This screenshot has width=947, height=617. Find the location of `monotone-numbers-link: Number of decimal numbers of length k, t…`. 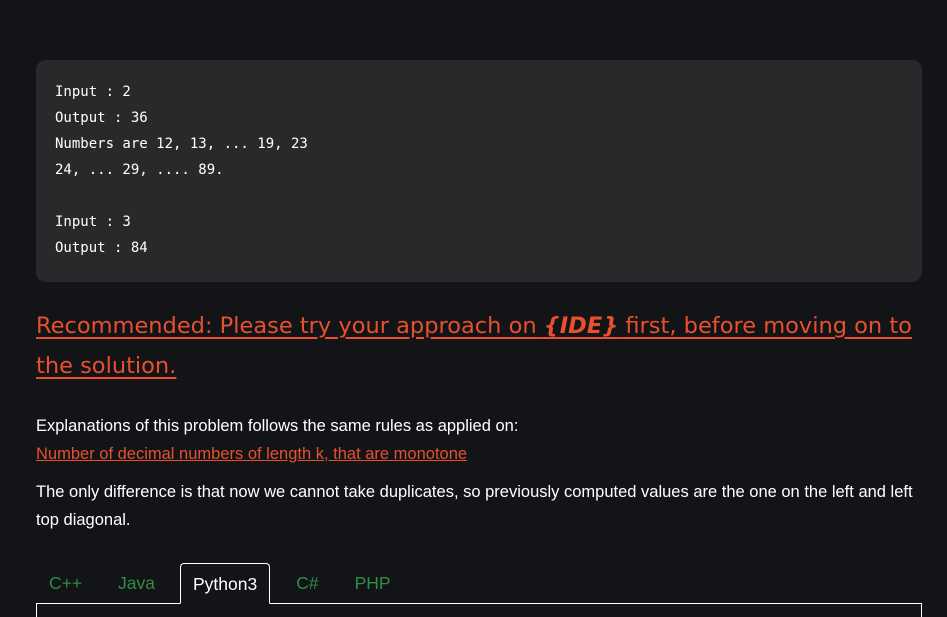

monotone-numbers-link: Number of decimal numbers of length k, t… is located at coordinates (251, 454).